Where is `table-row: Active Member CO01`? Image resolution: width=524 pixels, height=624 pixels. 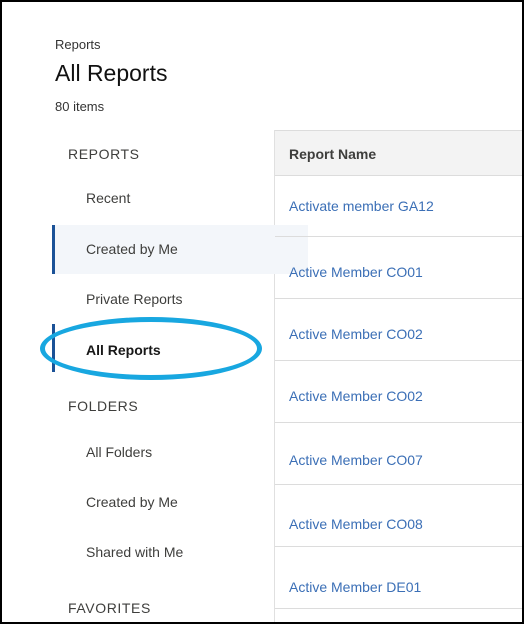 table-row: Active Member CO01 is located at coordinates (398, 268).